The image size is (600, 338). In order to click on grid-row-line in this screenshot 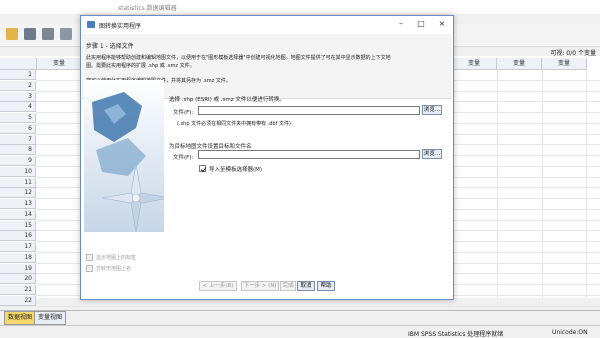, I will do `click(318, 306)`.